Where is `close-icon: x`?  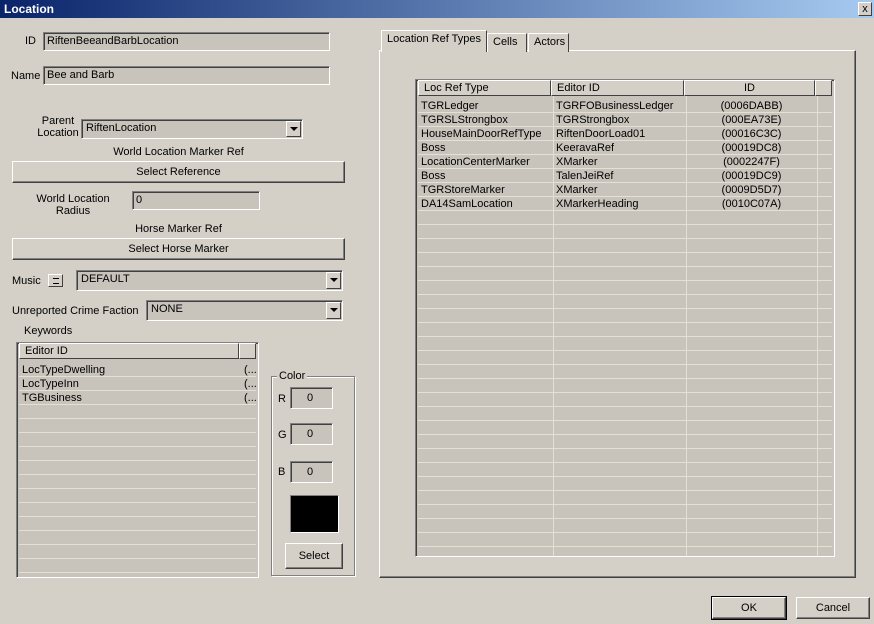 close-icon: x is located at coordinates (865, 9).